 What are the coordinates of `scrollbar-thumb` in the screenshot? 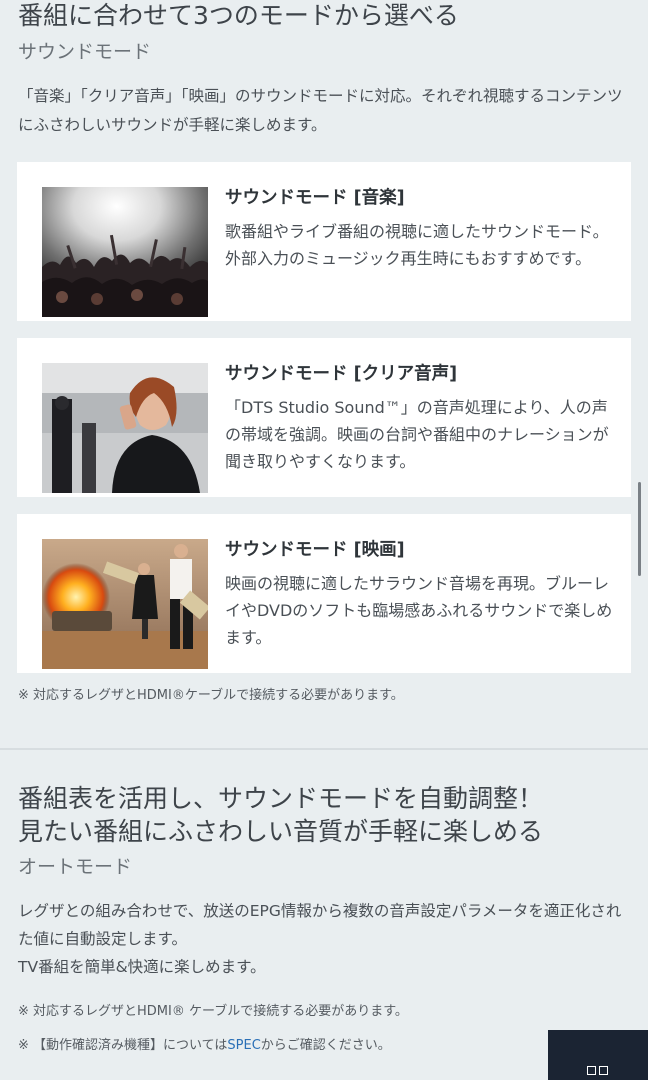 It's located at (639, 529).